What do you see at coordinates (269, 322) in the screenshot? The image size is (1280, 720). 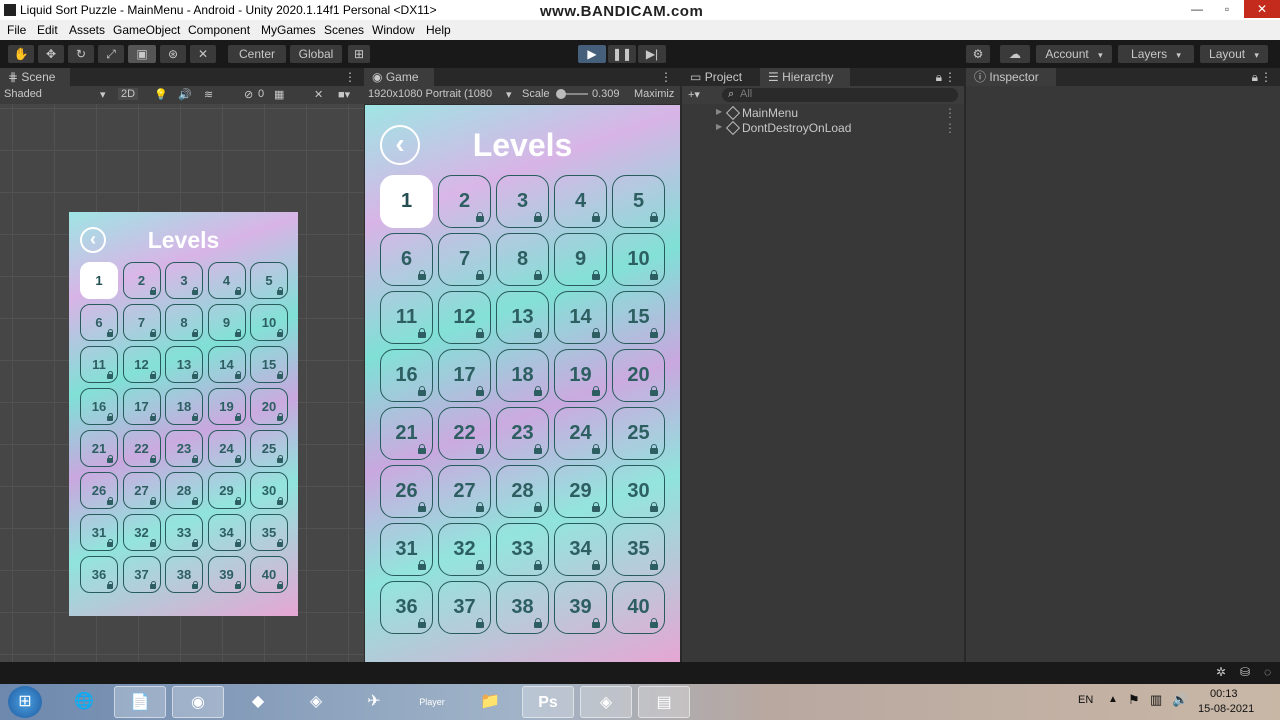 I see `scene-level-button: 10` at bounding box center [269, 322].